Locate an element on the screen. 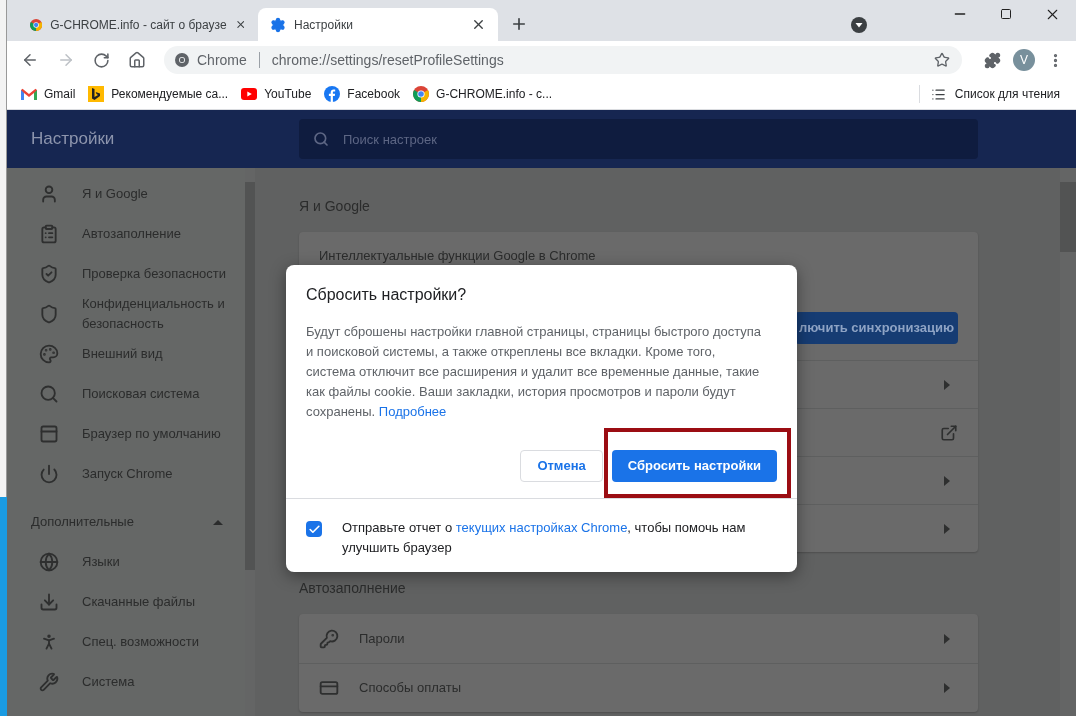  address-bar: Chrome chrome://settings/resetProfileSettings is located at coordinates (563, 60).